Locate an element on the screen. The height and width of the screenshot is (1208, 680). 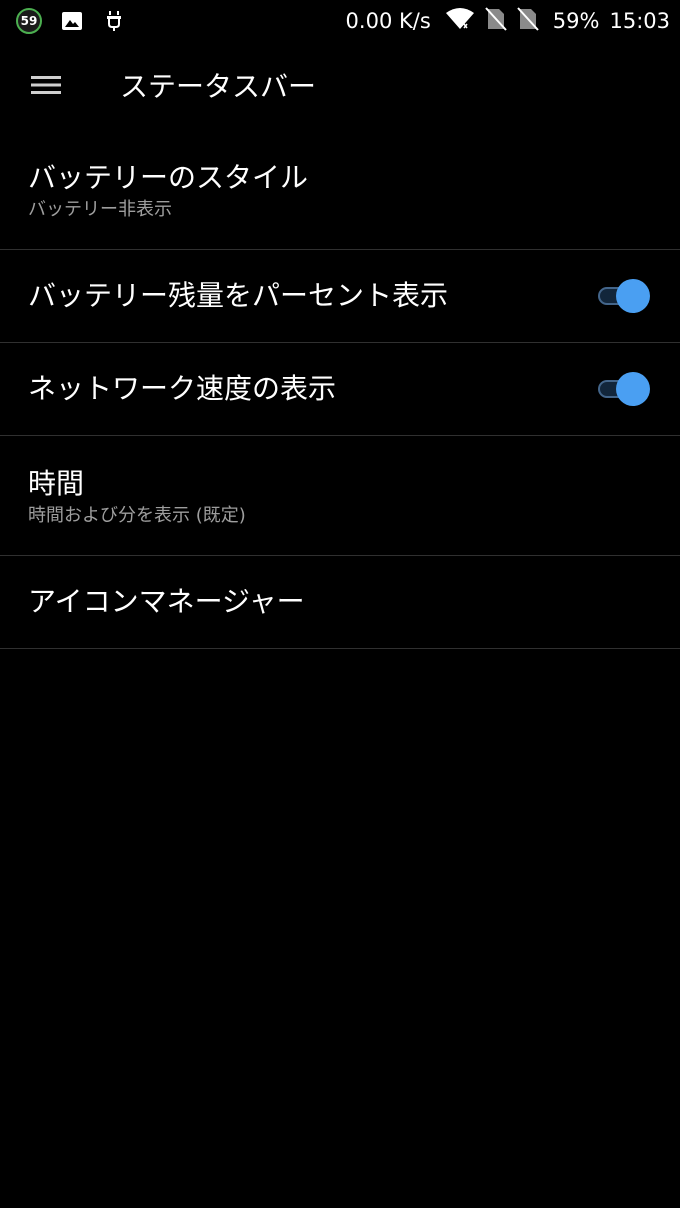
battery-percent-toggle is located at coordinates (623, 296).